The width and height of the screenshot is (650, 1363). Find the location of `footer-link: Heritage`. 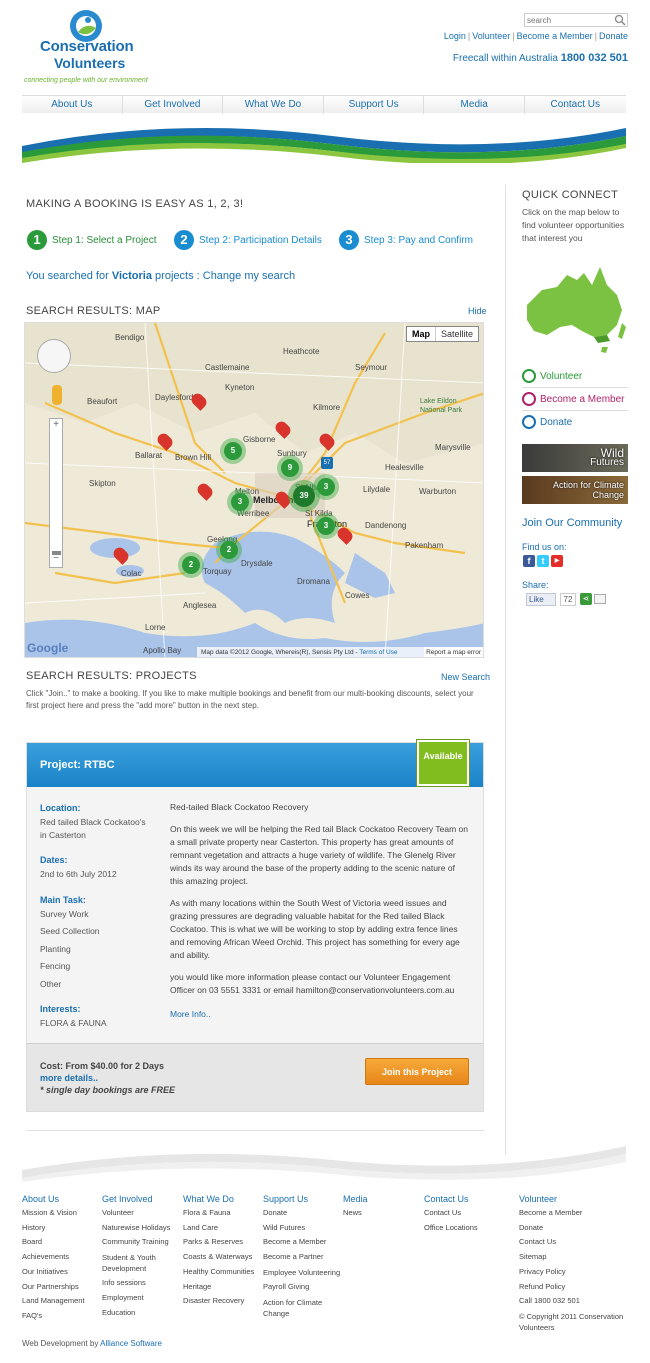

footer-link: Heritage is located at coordinates (223, 1287).